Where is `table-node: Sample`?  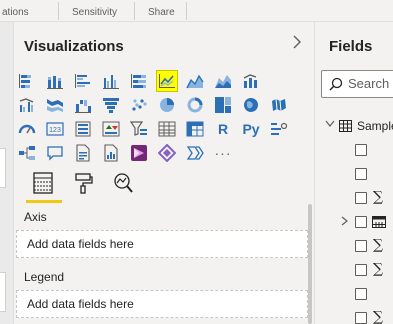 table-node: Sample is located at coordinates (354, 127).